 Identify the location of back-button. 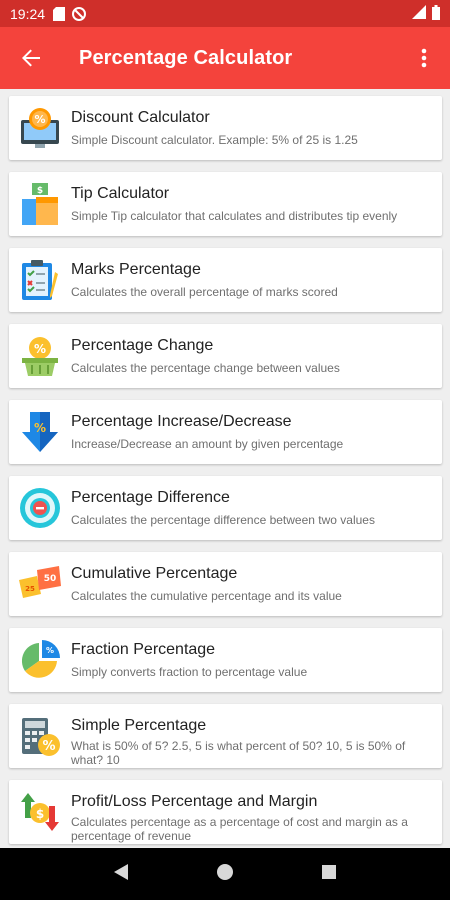
(31, 58).